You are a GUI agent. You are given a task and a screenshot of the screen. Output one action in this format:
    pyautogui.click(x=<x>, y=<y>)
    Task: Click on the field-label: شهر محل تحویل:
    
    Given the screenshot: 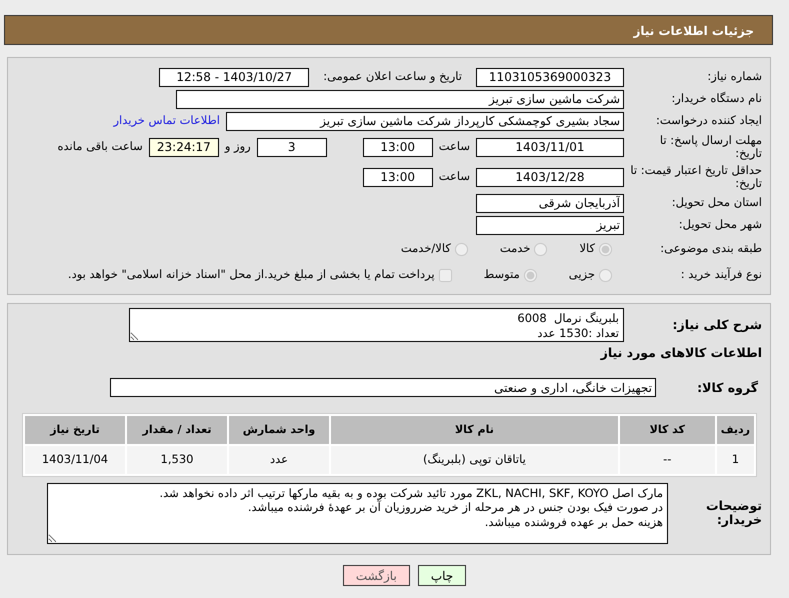 What is the action you would take?
    pyautogui.click(x=720, y=225)
    